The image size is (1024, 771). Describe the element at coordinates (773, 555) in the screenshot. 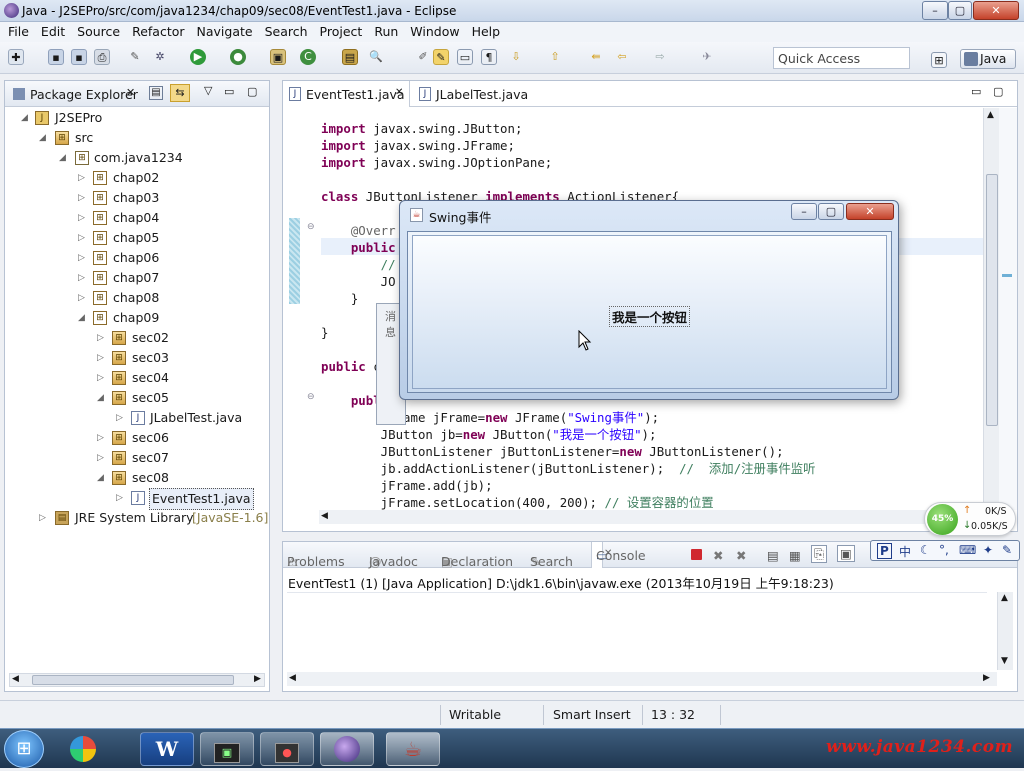

I see `clear-console-icon: ▤` at that location.